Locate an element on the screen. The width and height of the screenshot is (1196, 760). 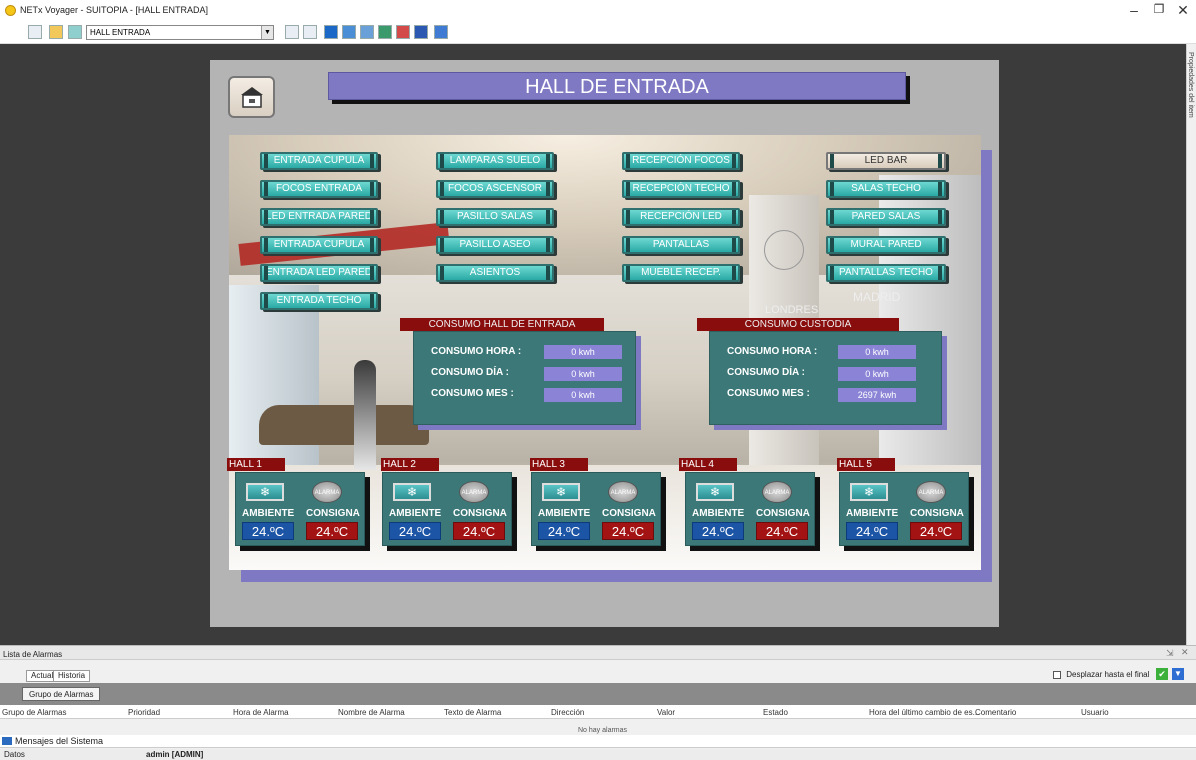
light-mueble-recep: MUEBLE RECEP. is located at coordinates (681, 273).